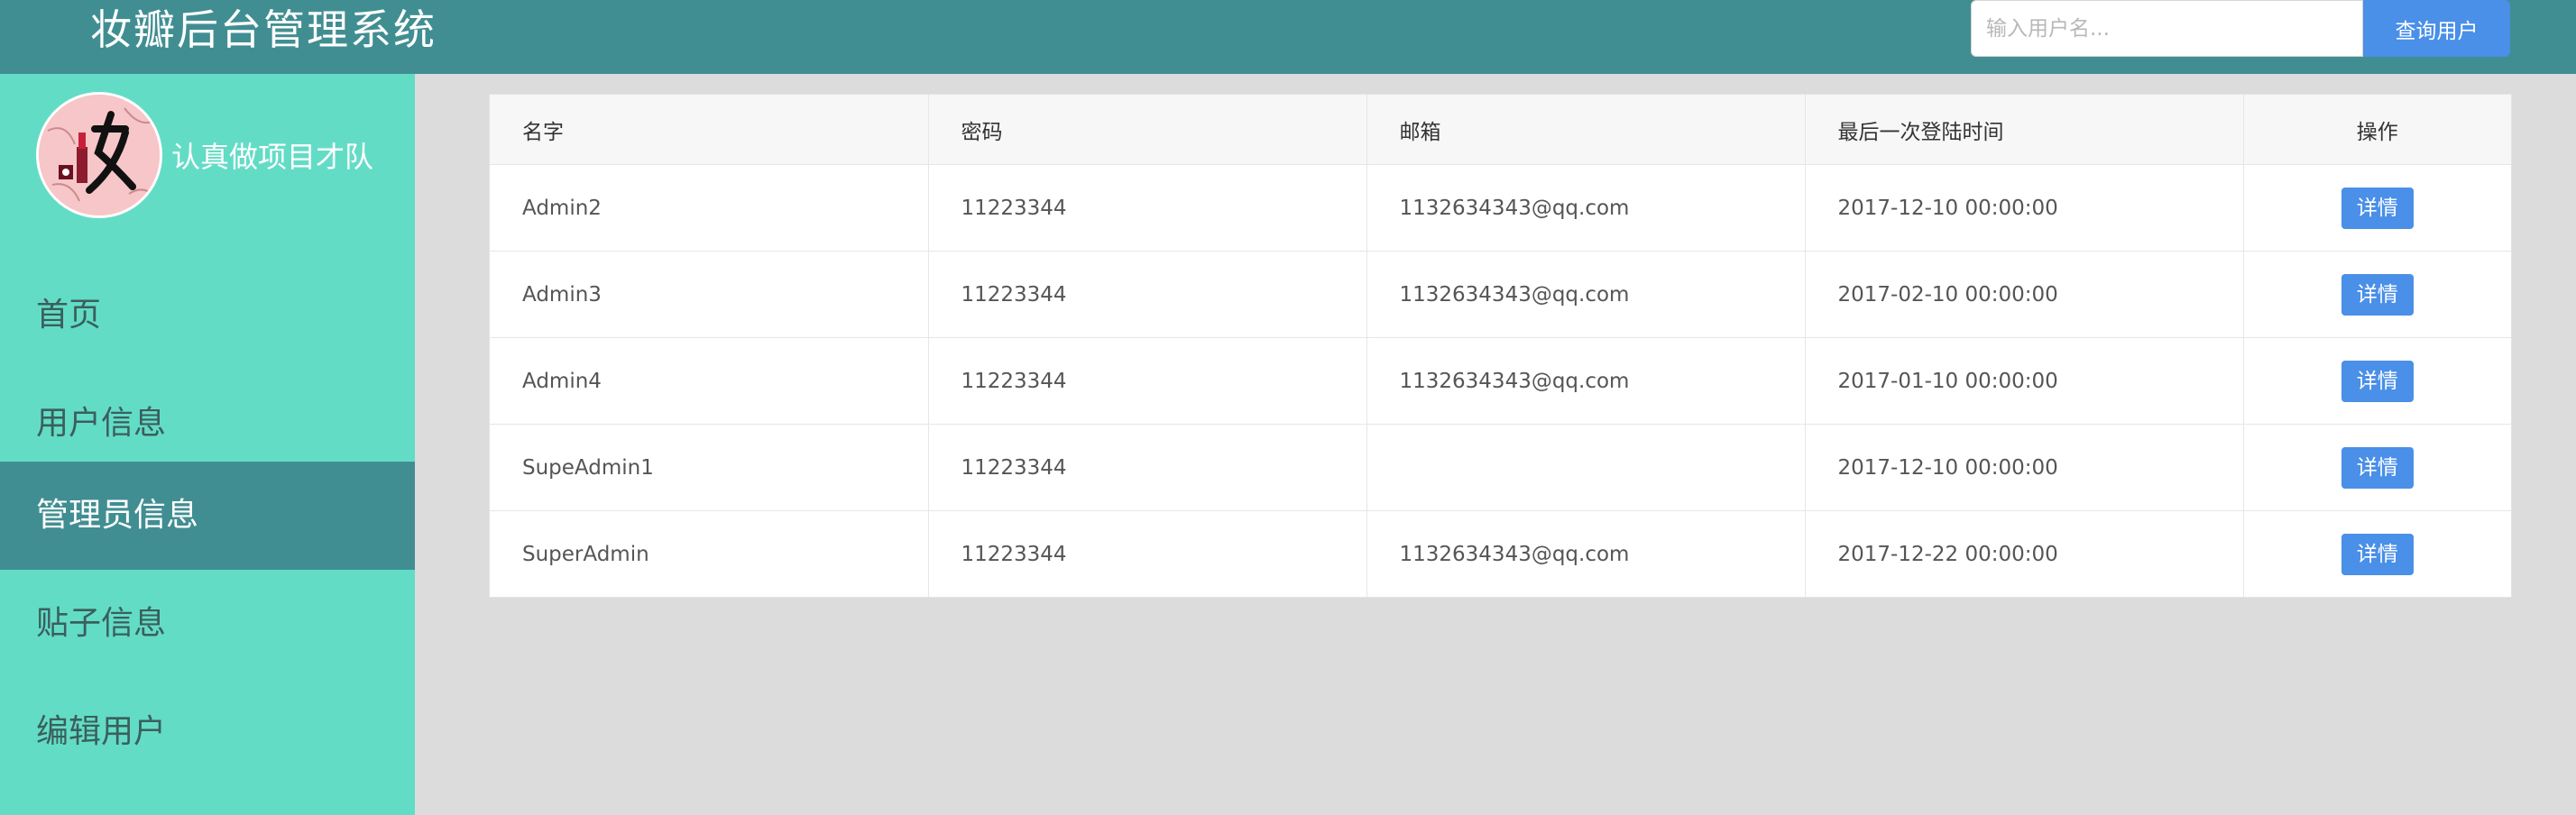  Describe the element at coordinates (99, 155) in the screenshot. I see `makeup-logo-icon` at that location.